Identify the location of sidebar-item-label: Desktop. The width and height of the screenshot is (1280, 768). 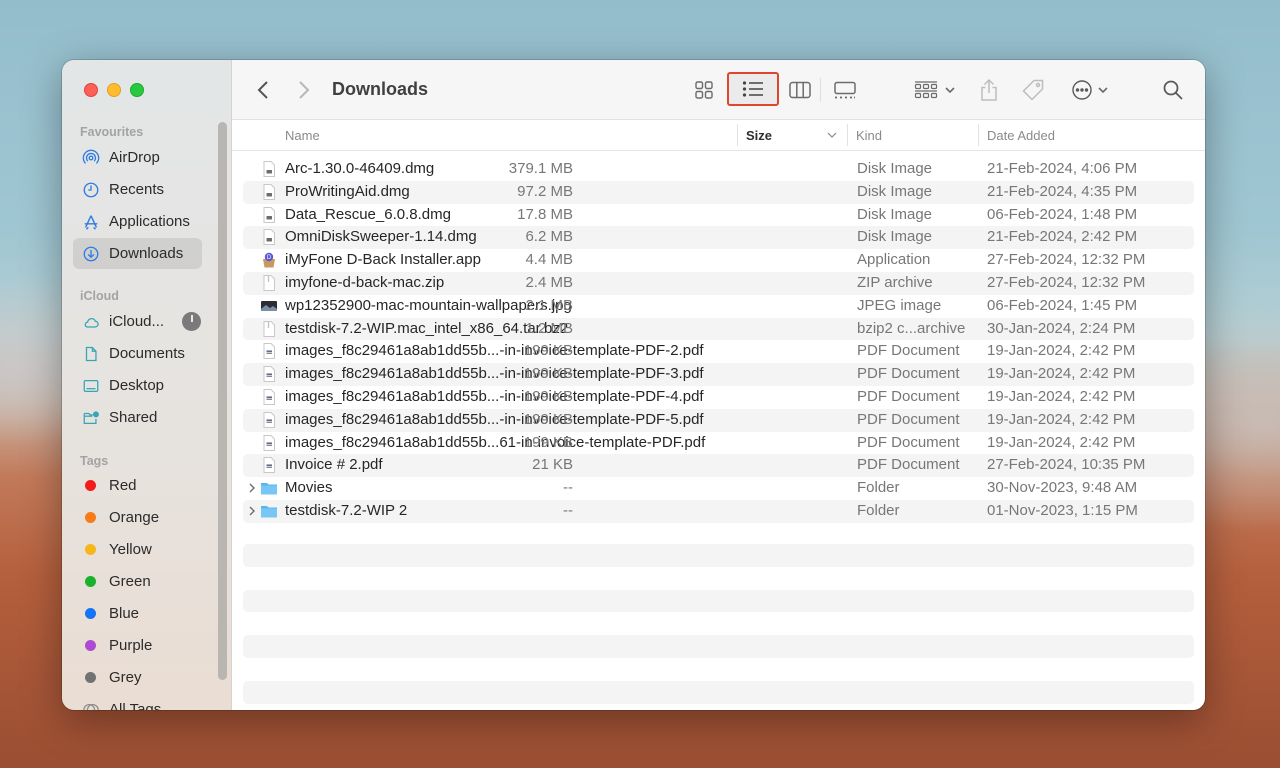
(137, 385).